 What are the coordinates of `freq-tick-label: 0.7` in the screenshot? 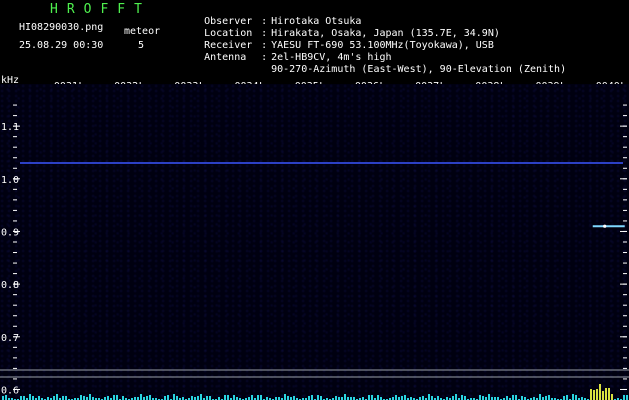 It's located at (10, 338).